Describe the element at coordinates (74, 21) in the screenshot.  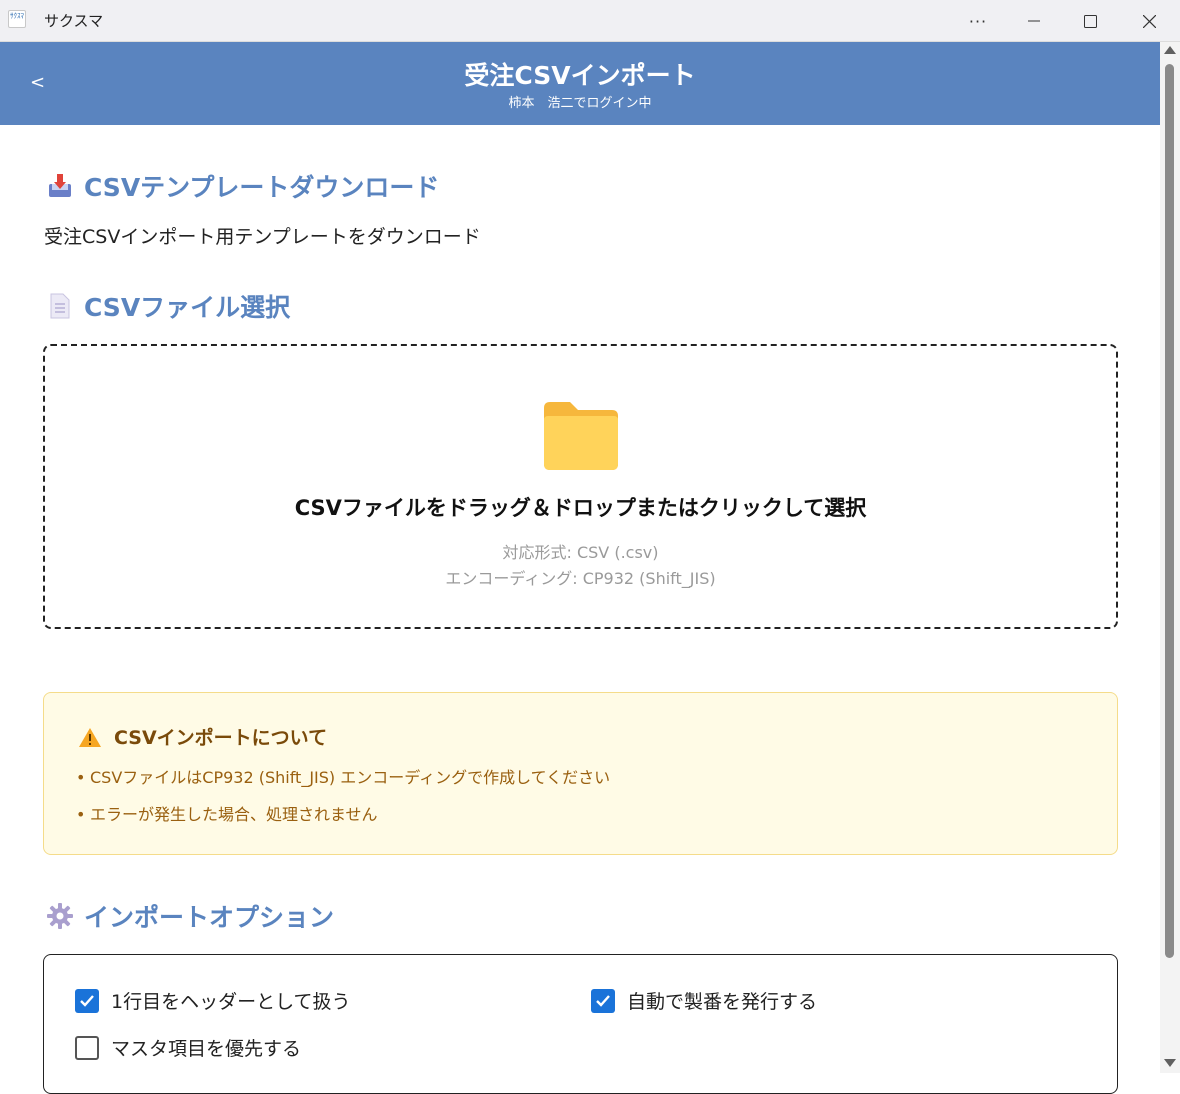
I see `window-title: サクスマ` at that location.